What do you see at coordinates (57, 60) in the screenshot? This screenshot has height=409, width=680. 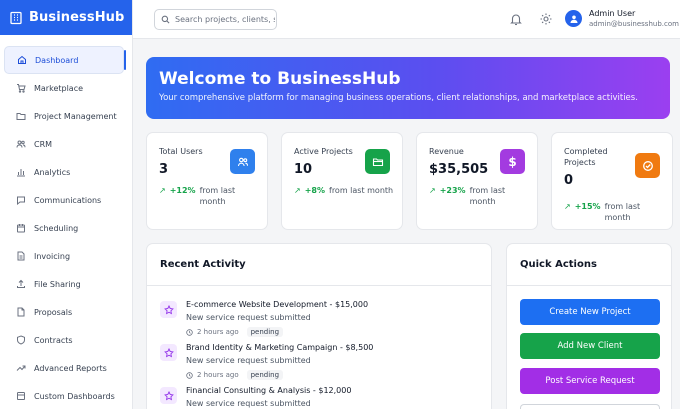 I see `sidebar-item-label: Dashboard` at bounding box center [57, 60].